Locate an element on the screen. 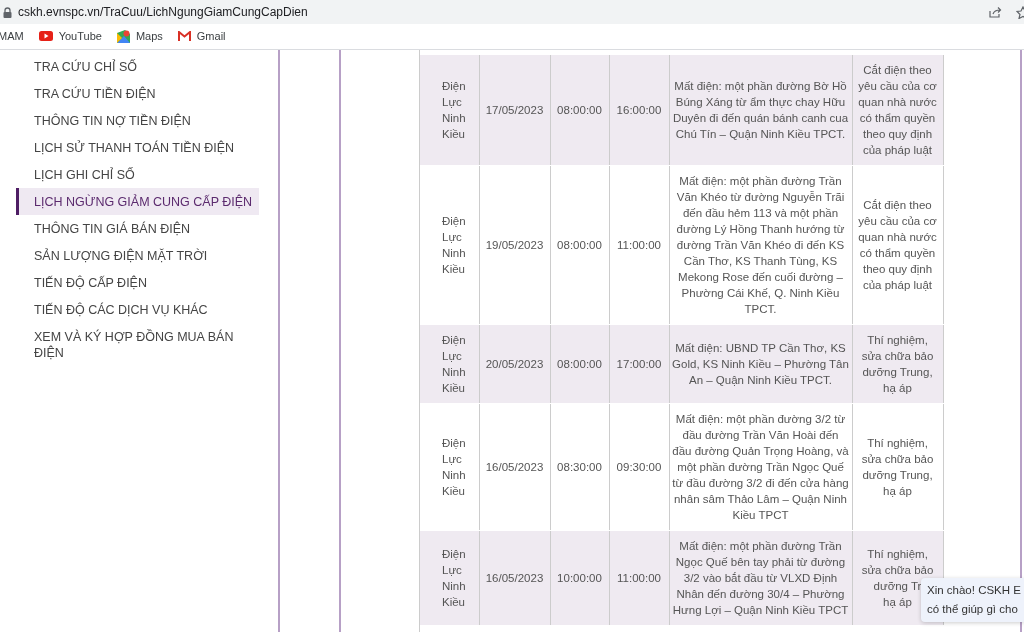  table-cell: Mất điện: một phần đường Bờ Hồ Búng Xáng từ ẩm thực chay Hữu Duyên đi đến quán bánh canh cua Chú Tín – Quận Ninh Kiều TPCT. is located at coordinates (760, 110).